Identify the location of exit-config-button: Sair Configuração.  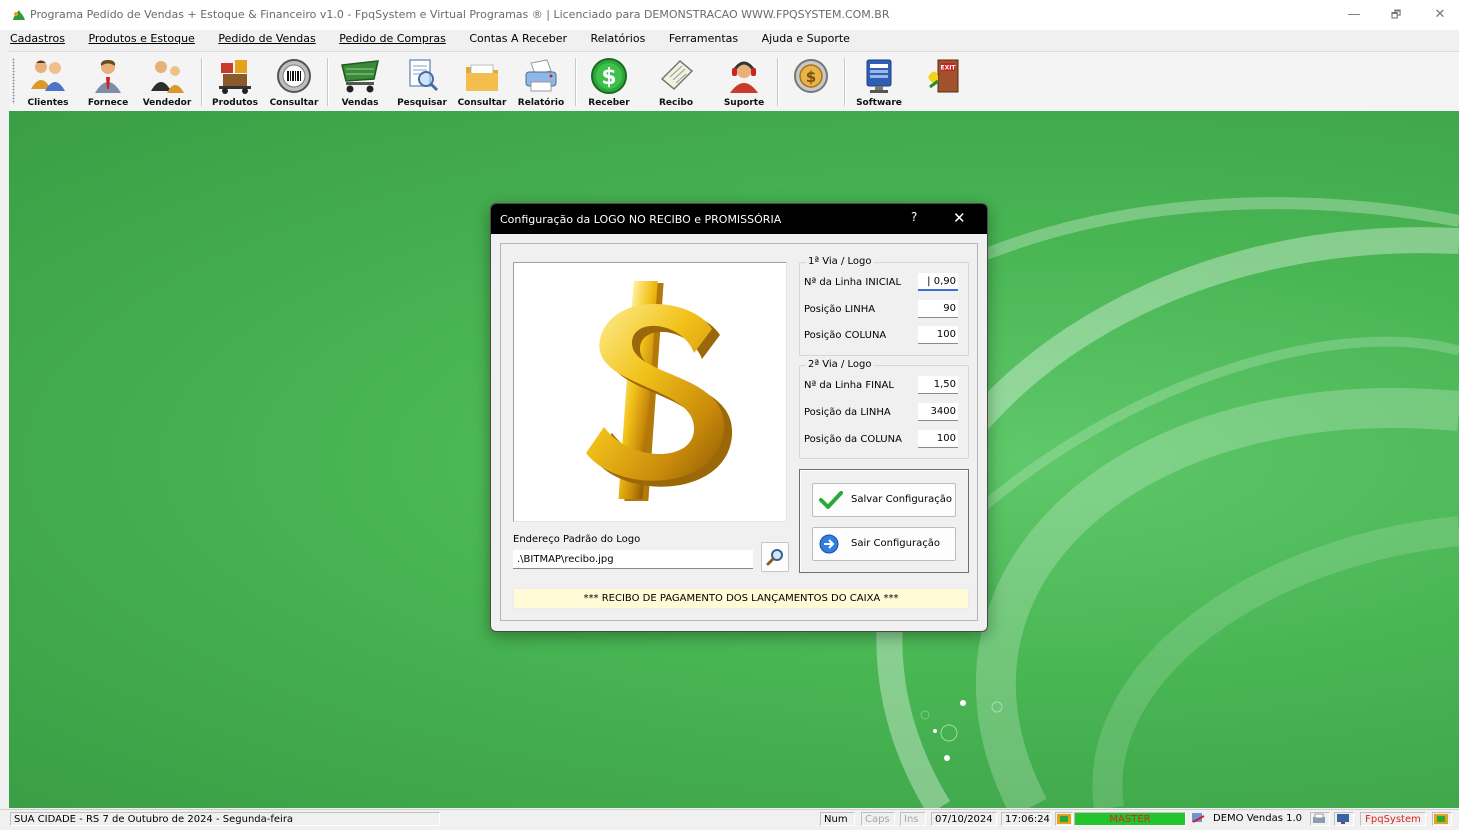
(884, 544).